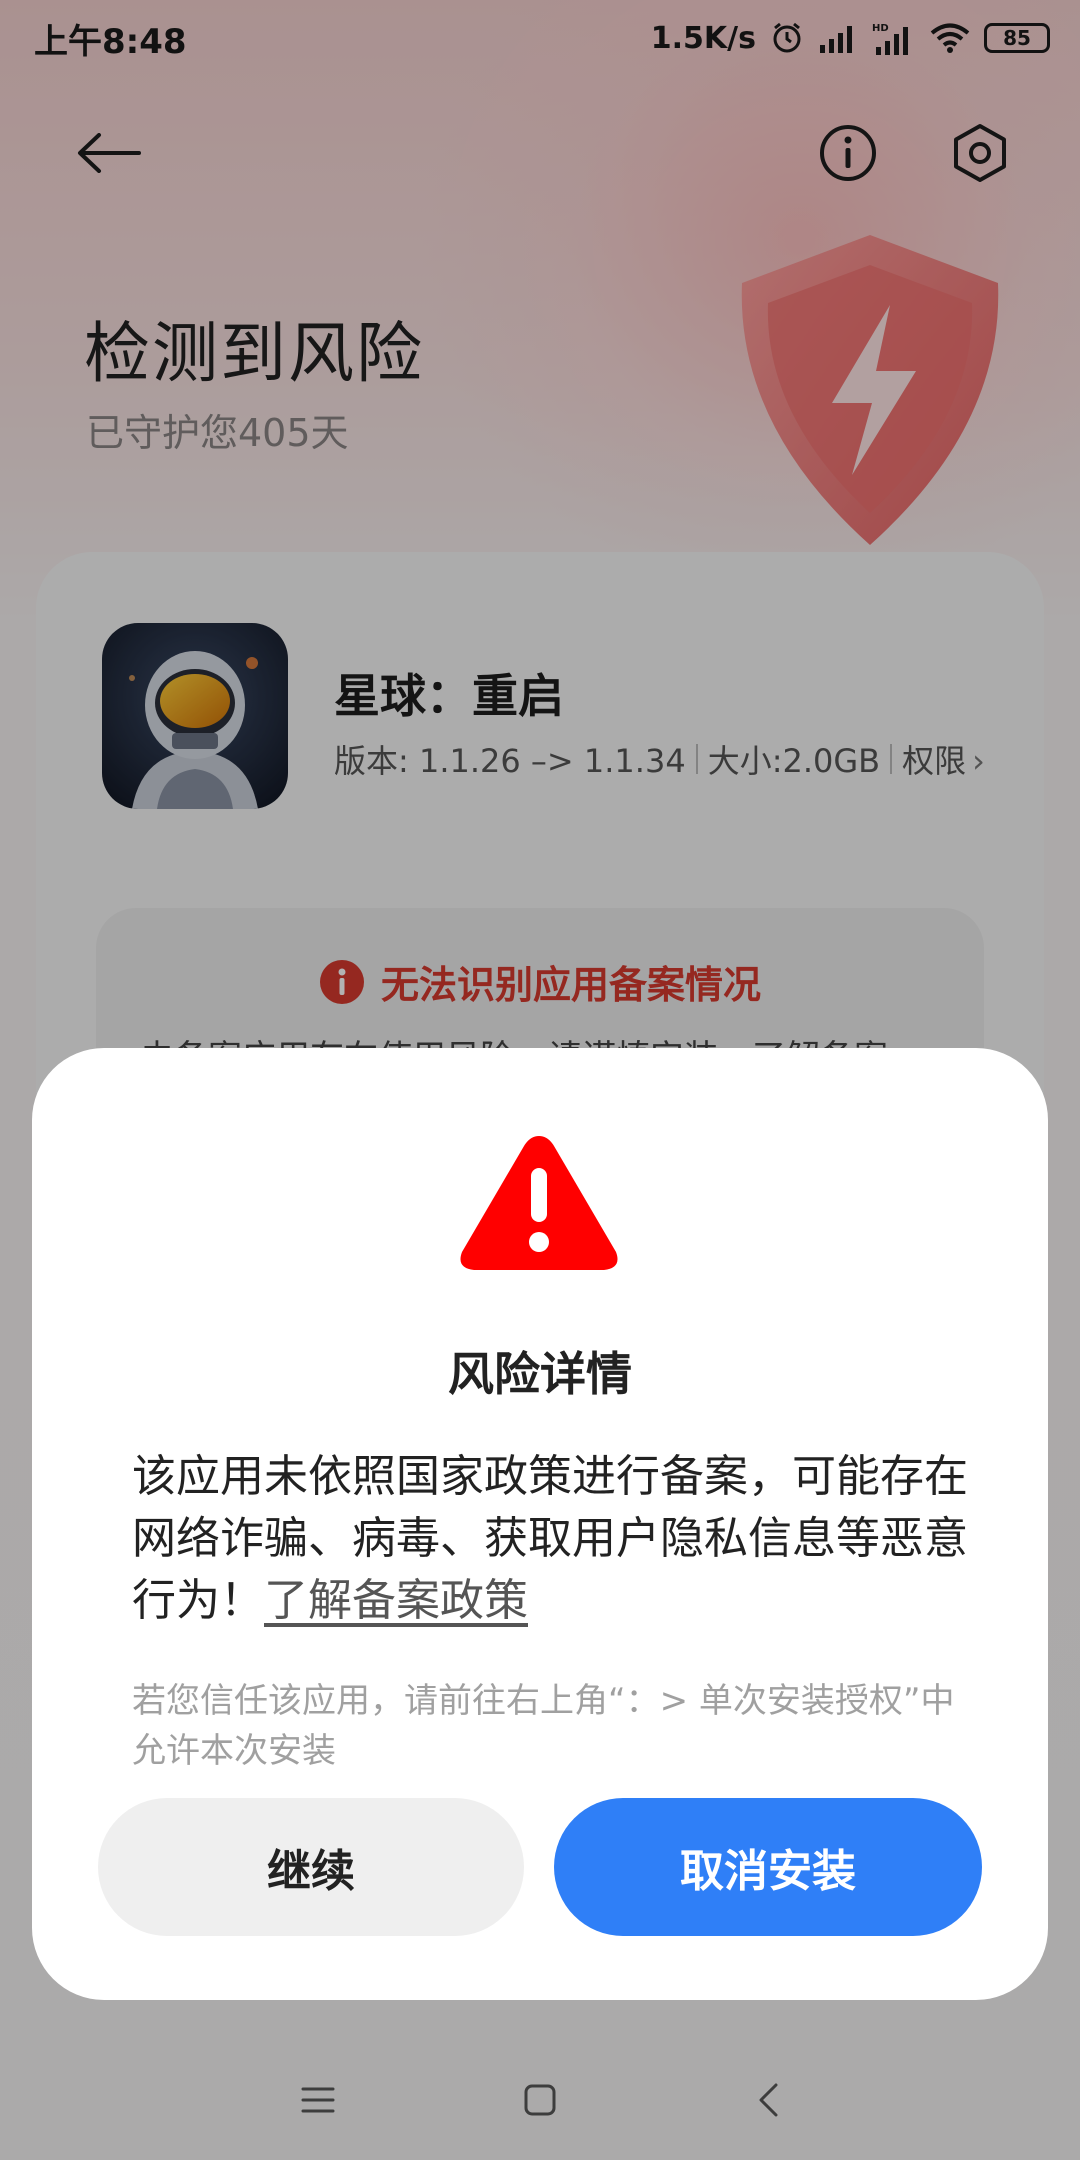 This screenshot has width=1080, height=2160. Describe the element at coordinates (543, 1726) in the screenshot. I see `dialog-hint: 若您信任该应用，请前往右上角“：> 单次安装授权”中允许本次安装` at that location.